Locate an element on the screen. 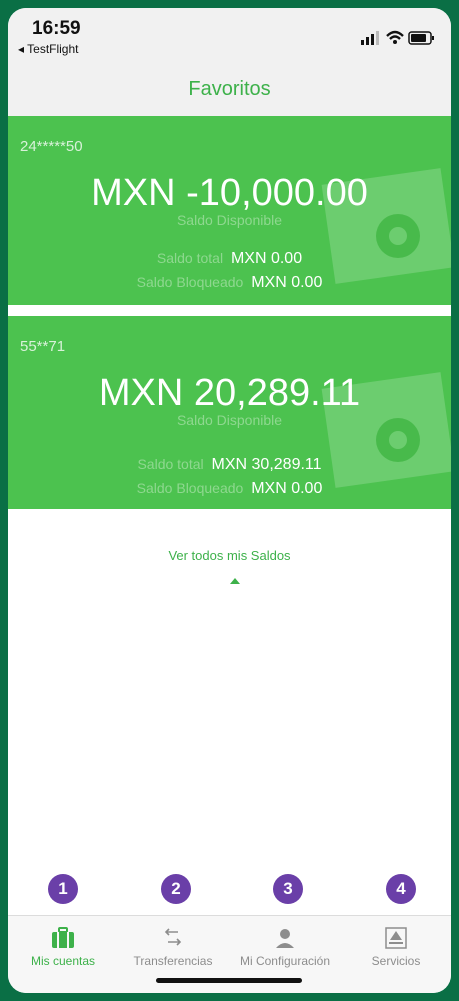 This screenshot has height=1001, width=459. tab-mis-cuentas: Mis cuentas is located at coordinates (63, 951).